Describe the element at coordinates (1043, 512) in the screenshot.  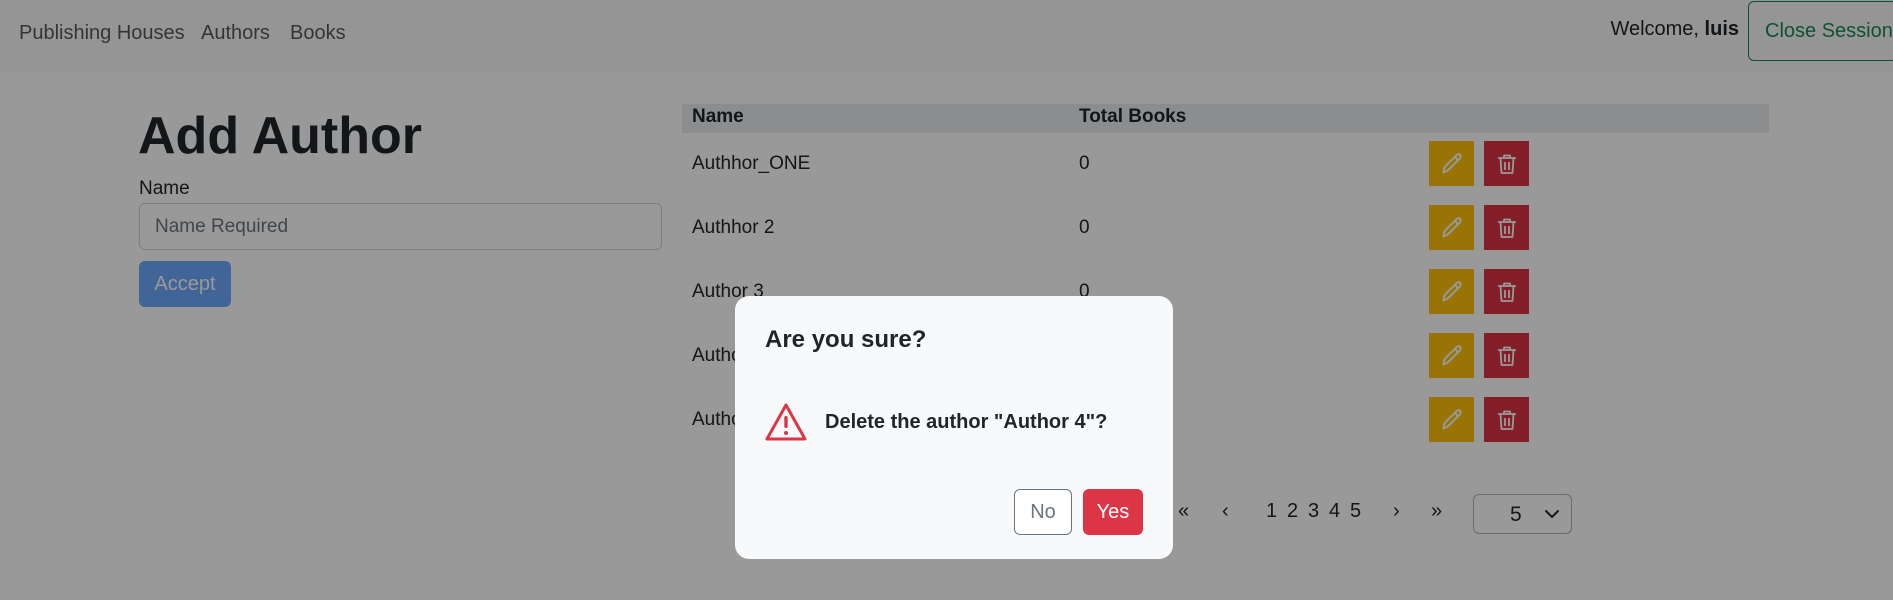
I see `no-button: No` at that location.